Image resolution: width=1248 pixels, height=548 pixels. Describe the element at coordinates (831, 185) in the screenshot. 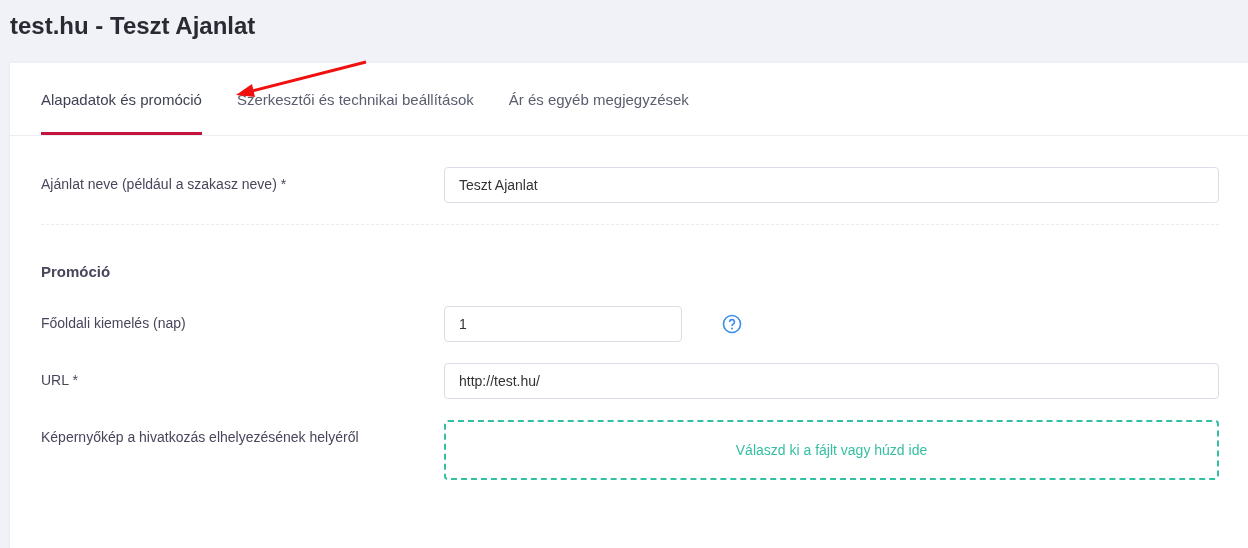

I see `input-field: Teszt Ajanlat` at that location.